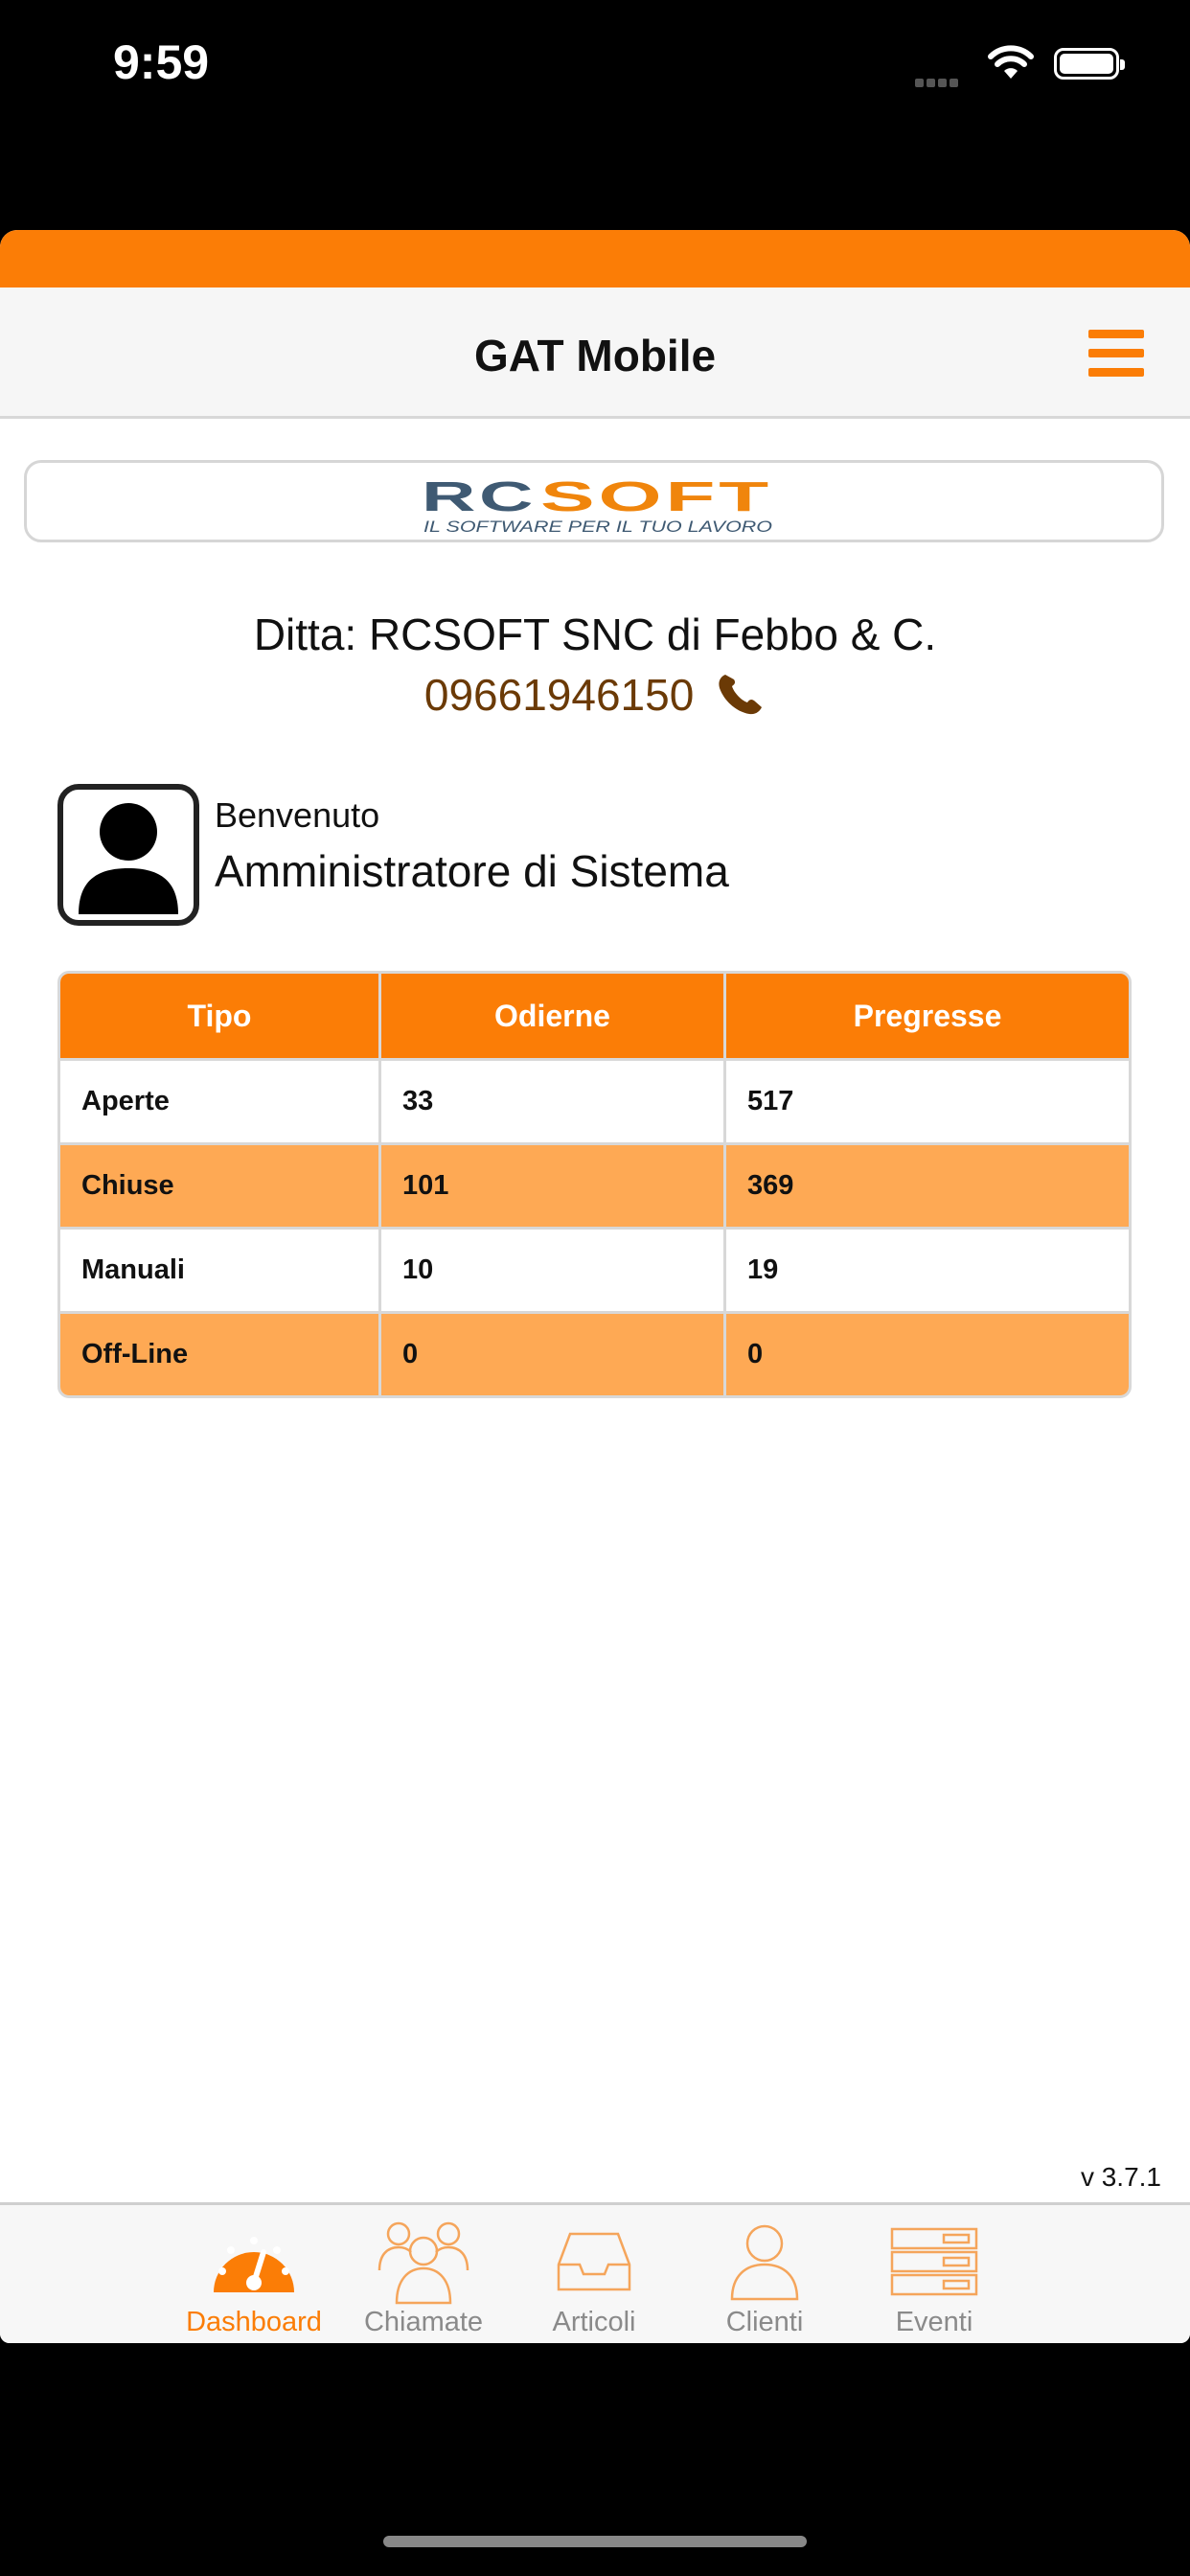 The image size is (1190, 2576). I want to click on tab-label: Eventi, so click(934, 2322).